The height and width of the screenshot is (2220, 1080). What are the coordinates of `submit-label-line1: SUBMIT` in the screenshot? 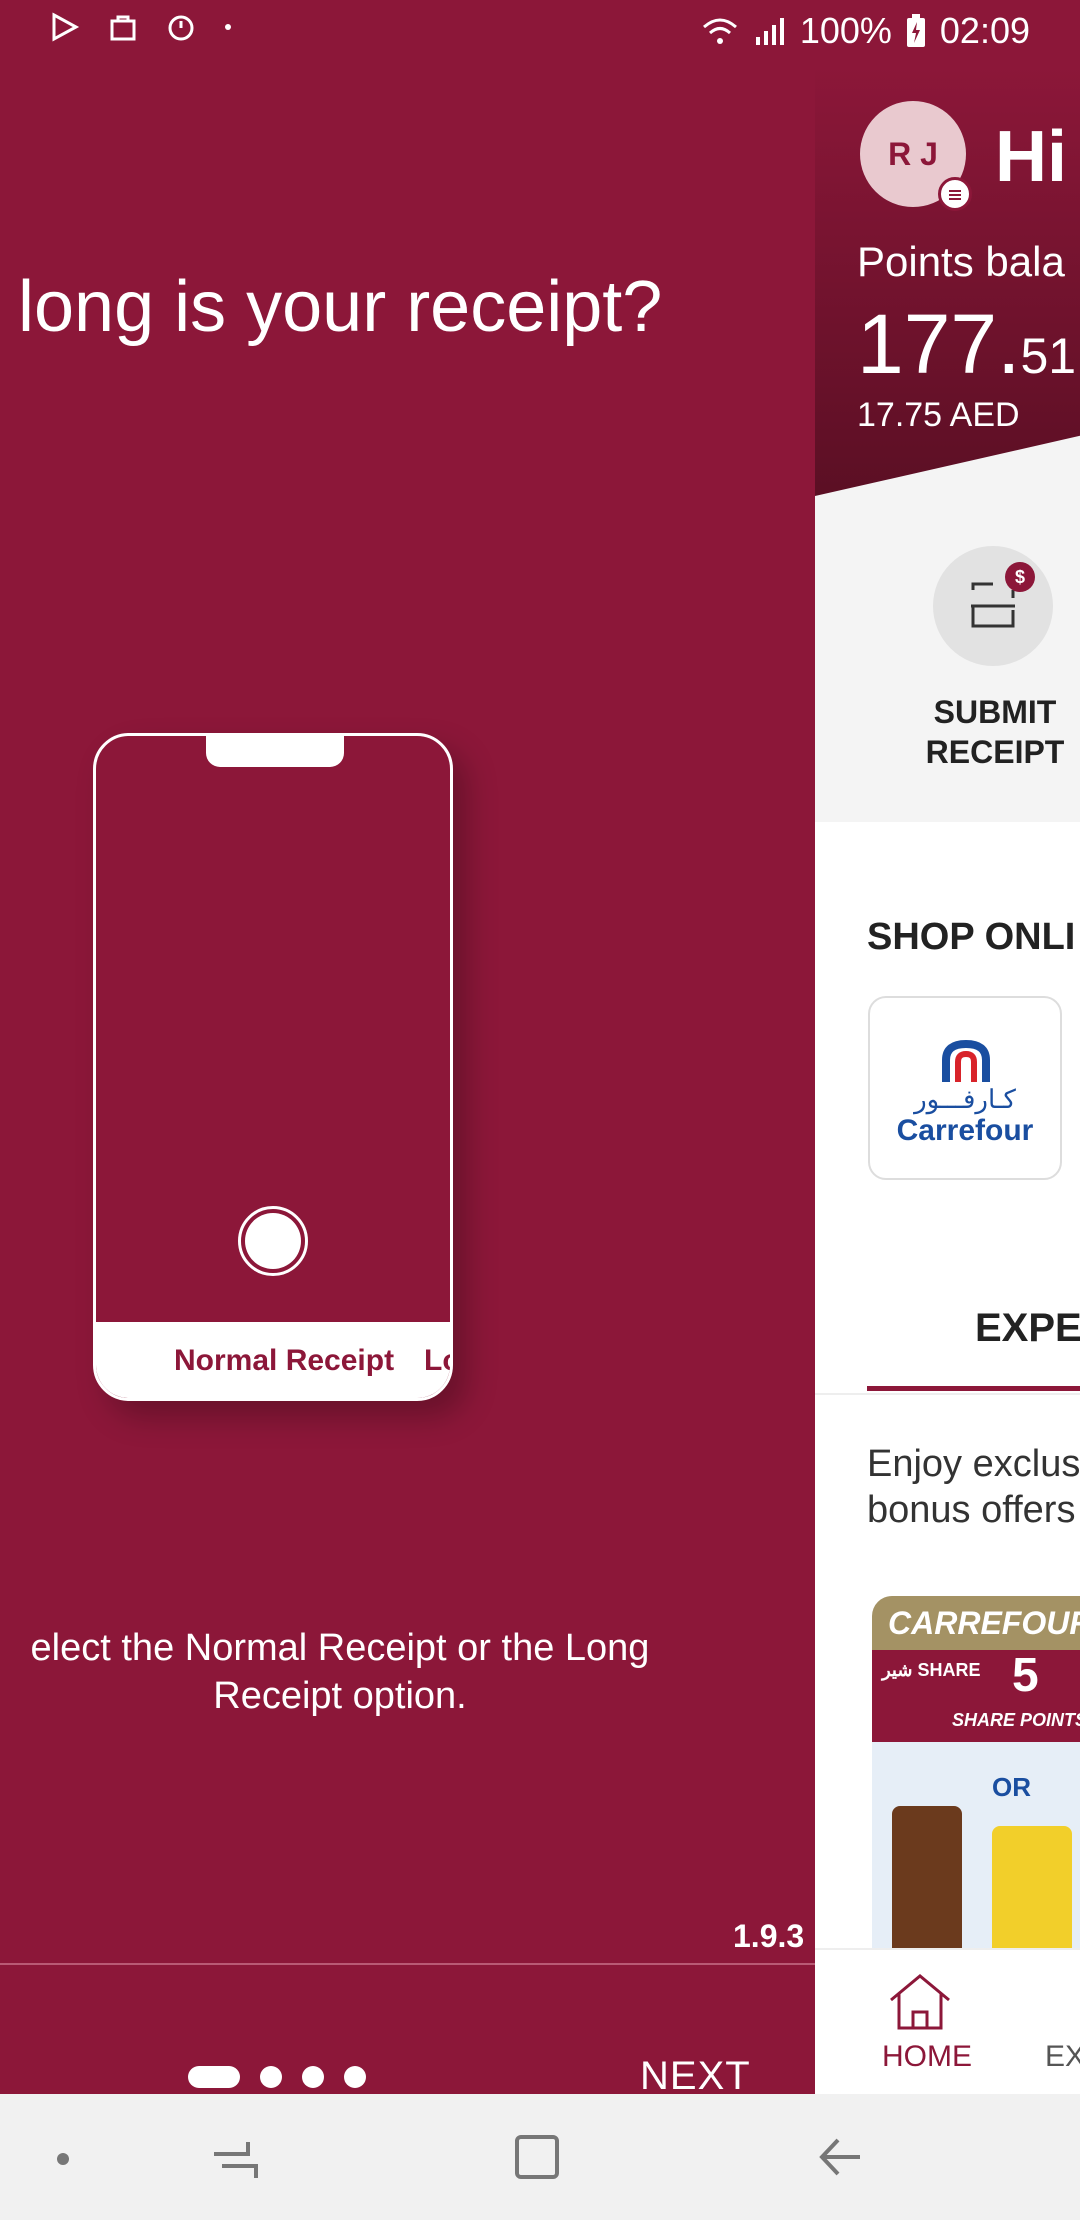 It's located at (995, 712).